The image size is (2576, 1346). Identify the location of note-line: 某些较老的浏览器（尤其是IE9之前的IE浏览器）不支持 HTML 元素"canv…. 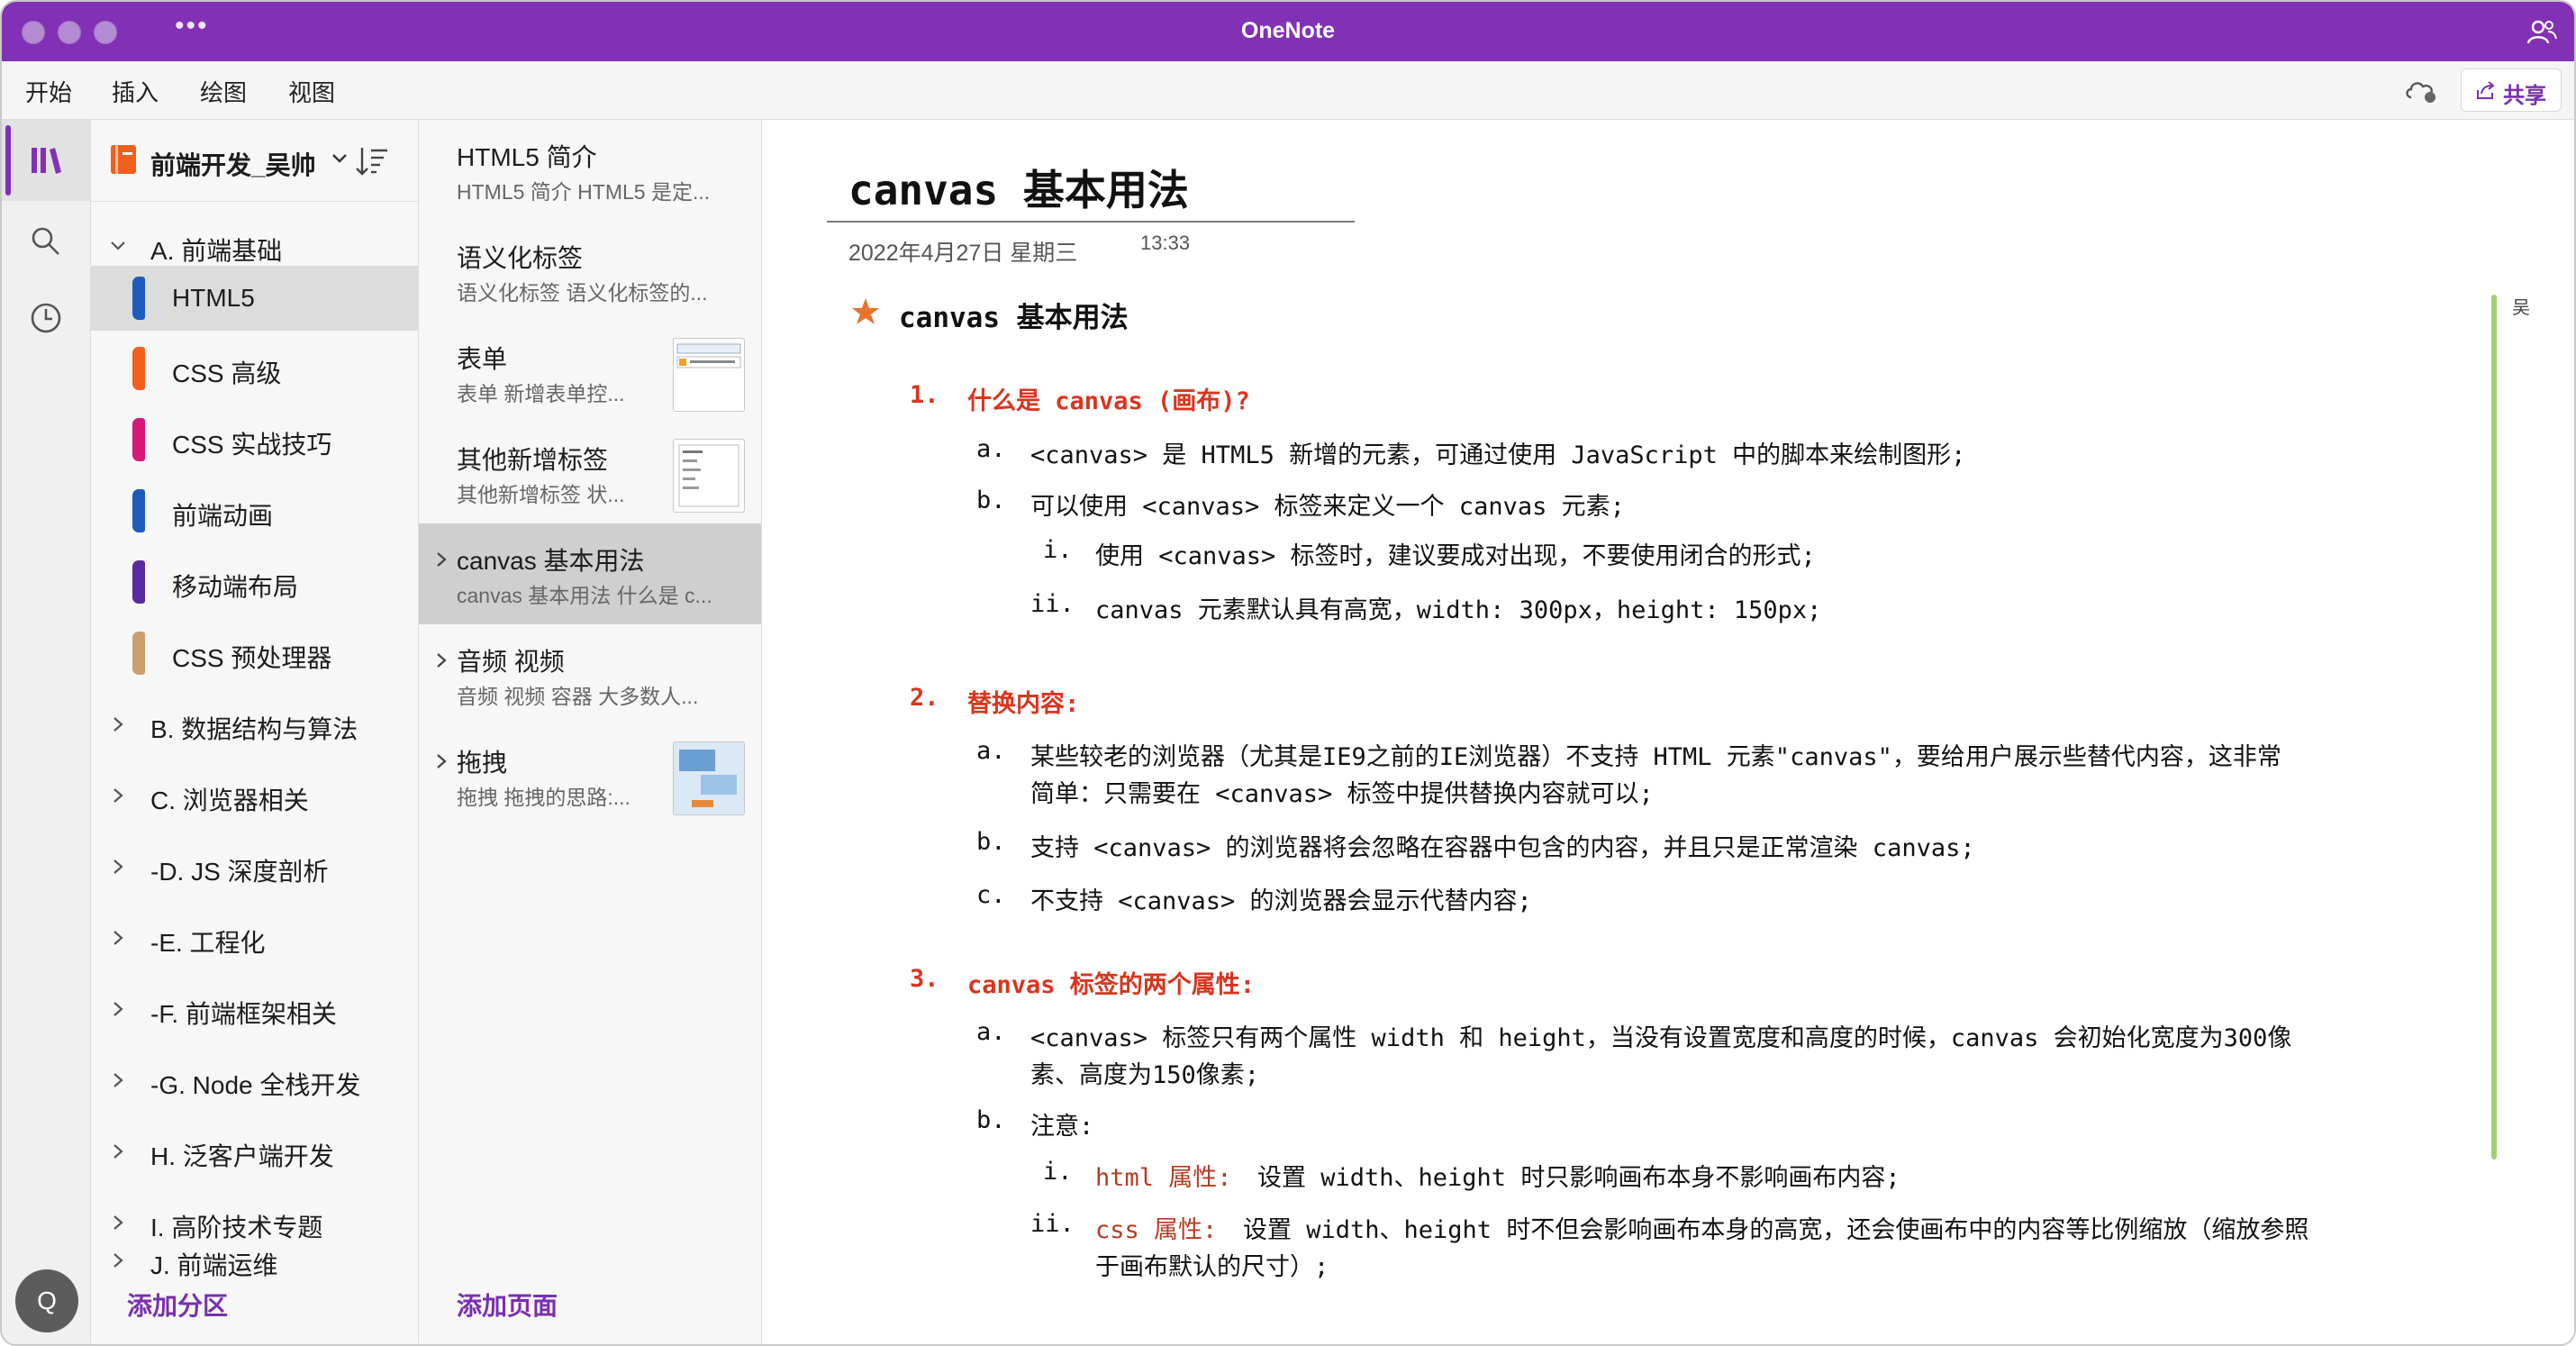
(1655, 754).